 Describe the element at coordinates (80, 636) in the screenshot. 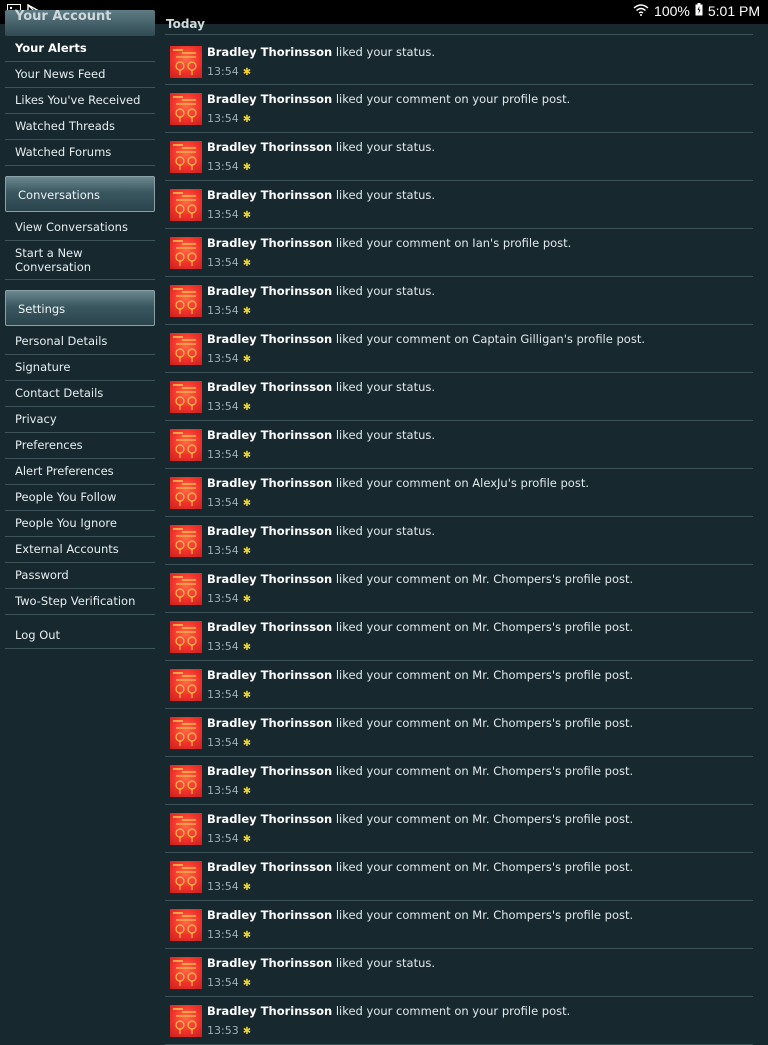

I see `sidebar-item-log-out: Log Out` at that location.